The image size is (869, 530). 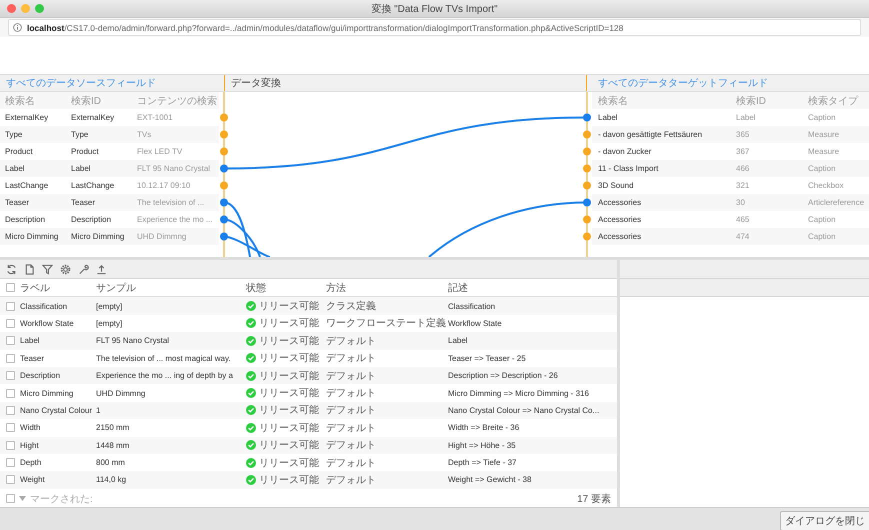 I want to click on footer-checkbox, so click(x=10, y=498).